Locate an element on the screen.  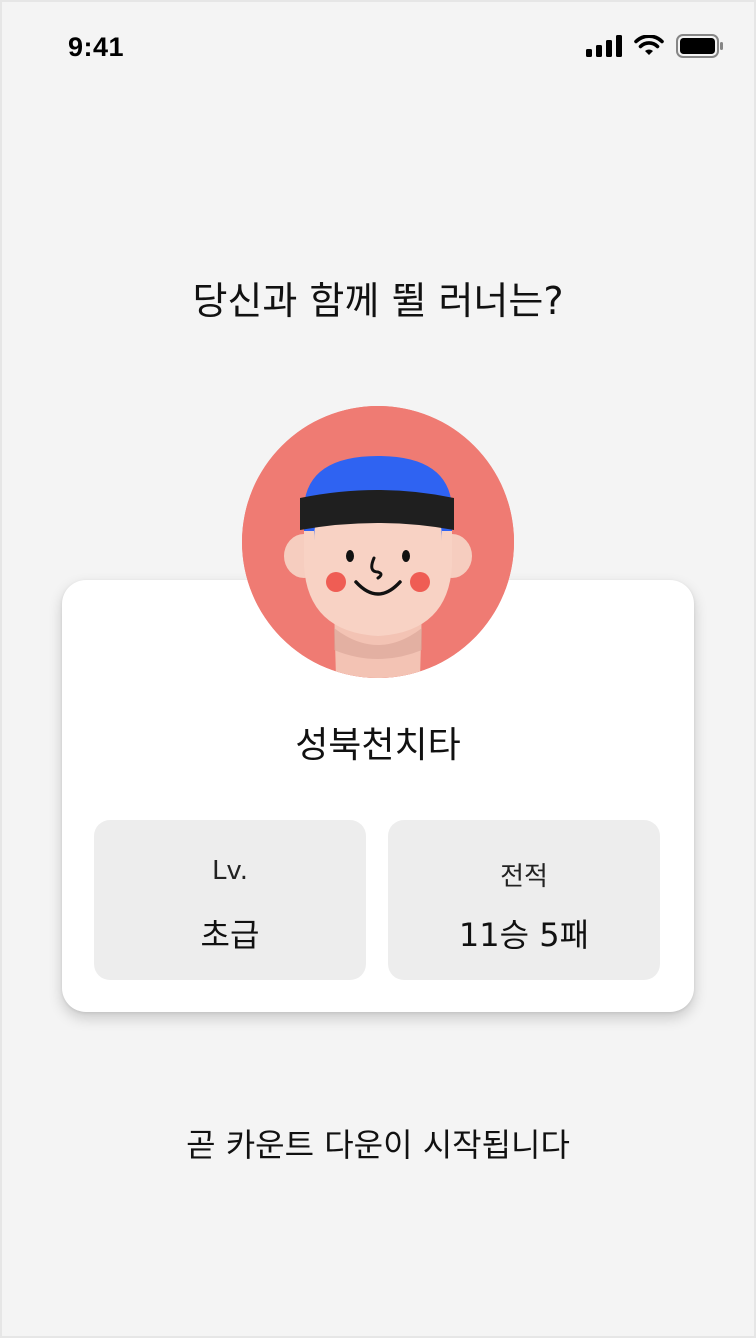
page-title: 당신과 함께 뛸 러너는? is located at coordinates (378, 301).